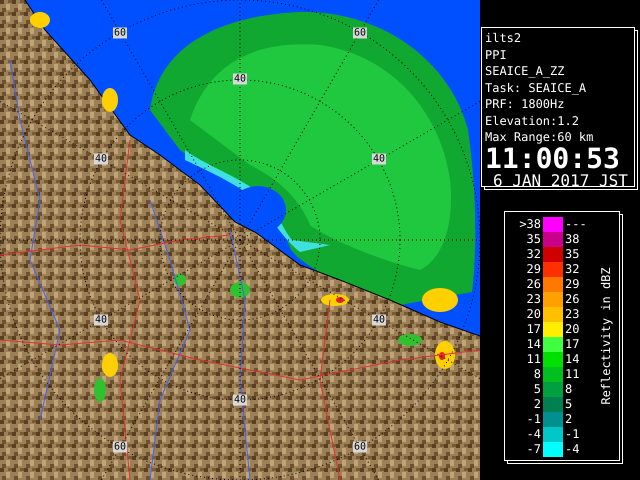  I want to click on legend-high-label: 11, so click(572, 374).